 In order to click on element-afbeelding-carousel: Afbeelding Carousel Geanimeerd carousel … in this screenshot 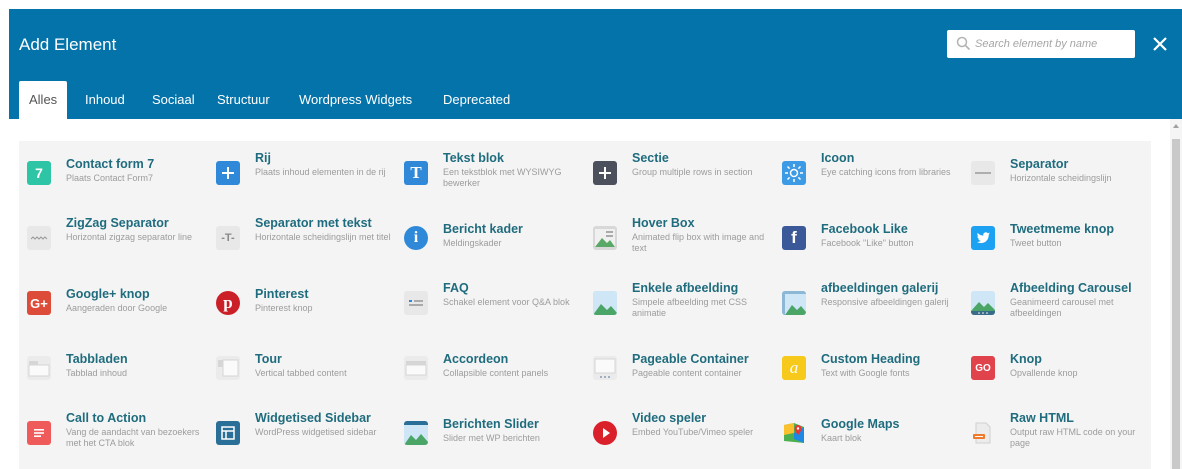, I will do `click(1057, 303)`.